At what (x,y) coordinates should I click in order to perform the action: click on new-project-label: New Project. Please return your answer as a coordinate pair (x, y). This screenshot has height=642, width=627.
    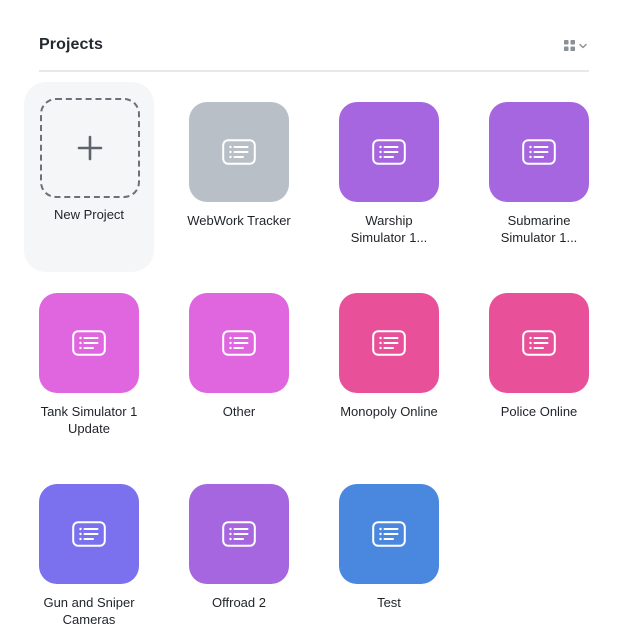
    Looking at the image, I should click on (89, 214).